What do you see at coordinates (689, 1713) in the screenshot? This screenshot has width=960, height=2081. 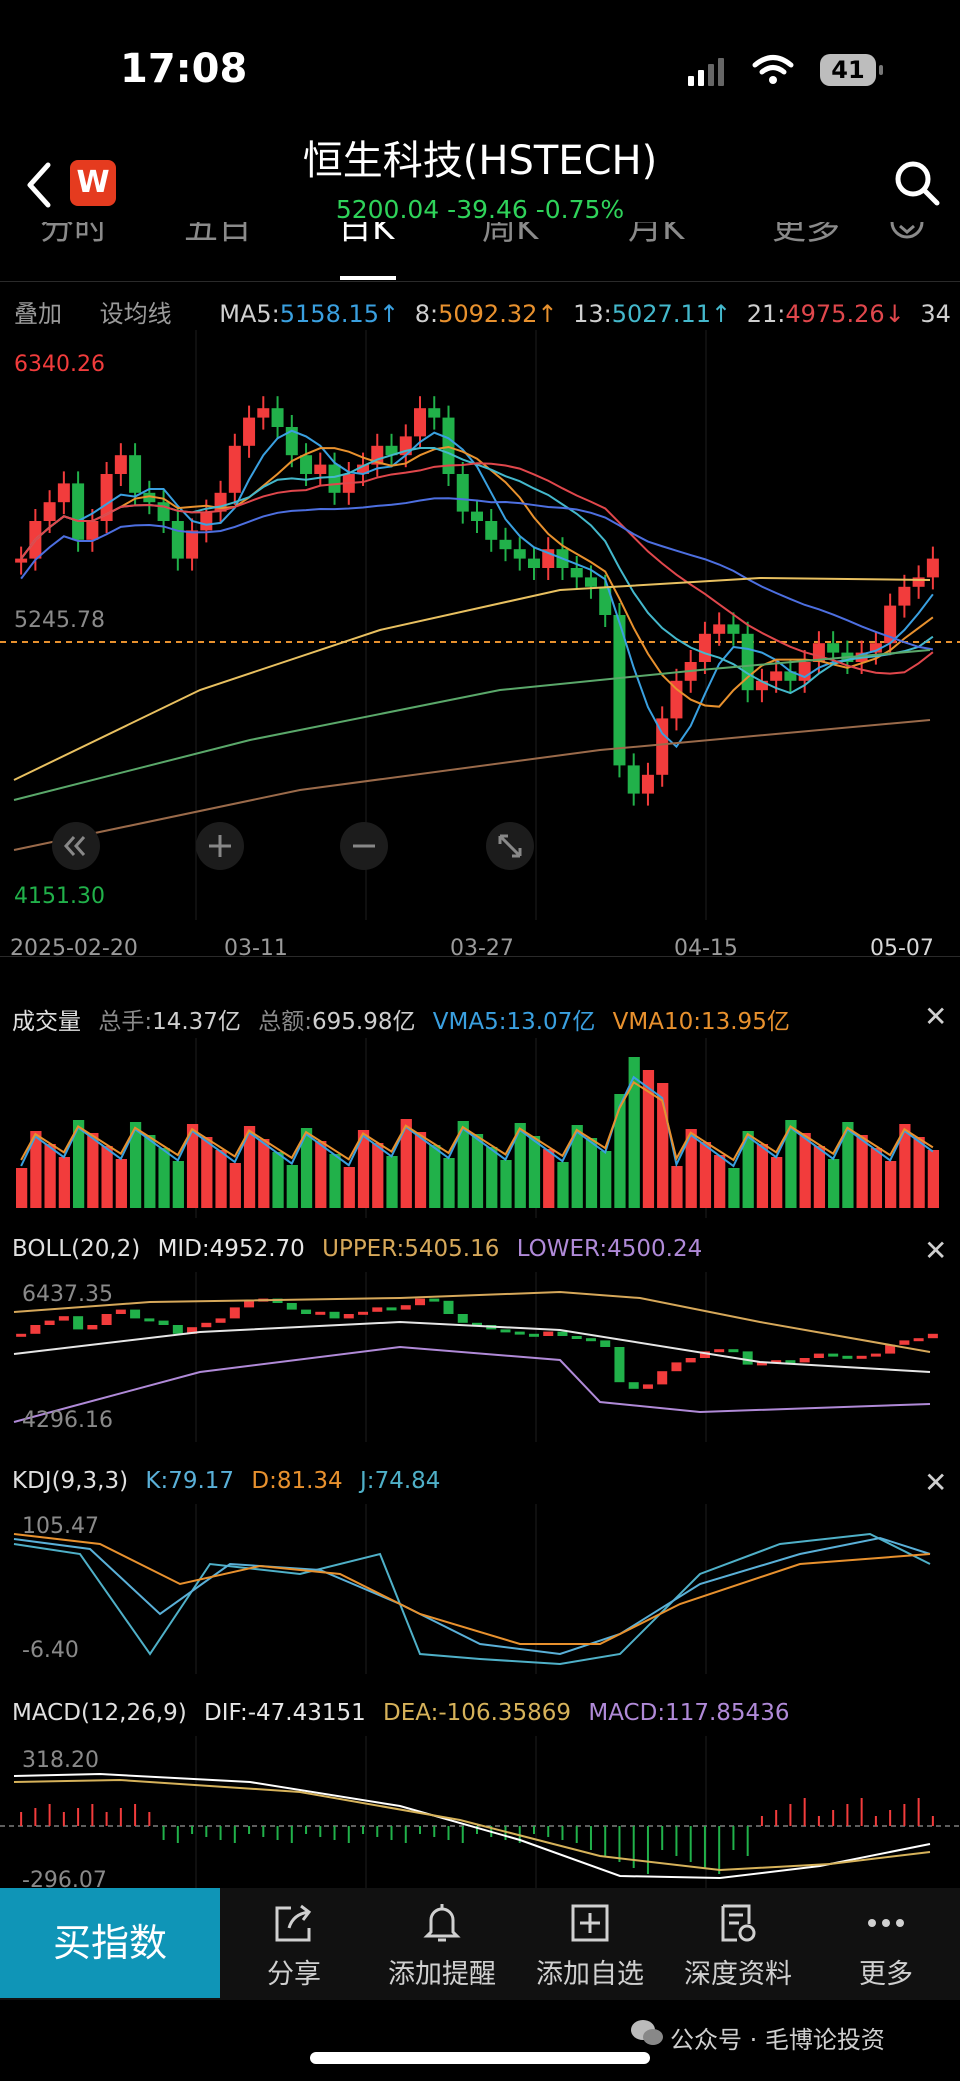 I see `macd-value: MACD:117.85436` at bounding box center [689, 1713].